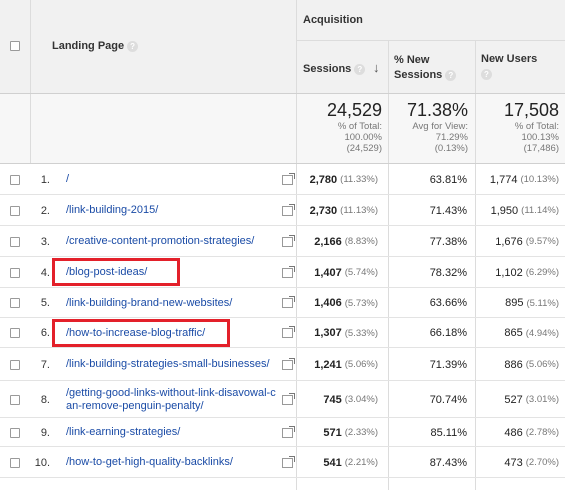 Image resolution: width=565 pixels, height=490 pixels. I want to click on landing-page-link-text: /link-building-brand-new-websites/, so click(149, 302).